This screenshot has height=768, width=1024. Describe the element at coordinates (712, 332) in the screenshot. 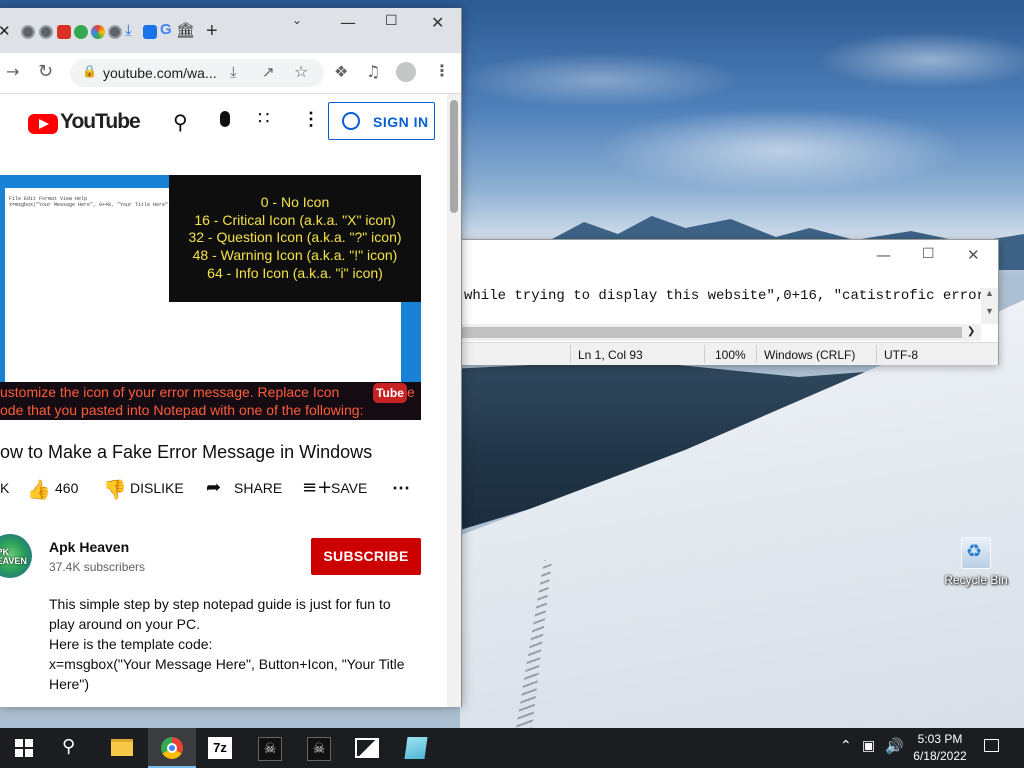

I see `horizontal-scroll-thumb` at that location.